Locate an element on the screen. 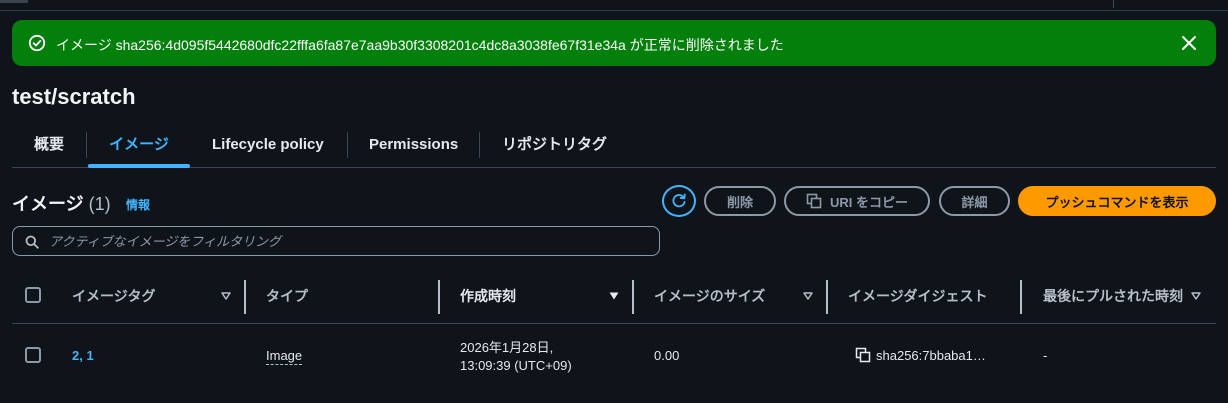 The width and height of the screenshot is (1228, 403). check-circle-icon is located at coordinates (37, 43).